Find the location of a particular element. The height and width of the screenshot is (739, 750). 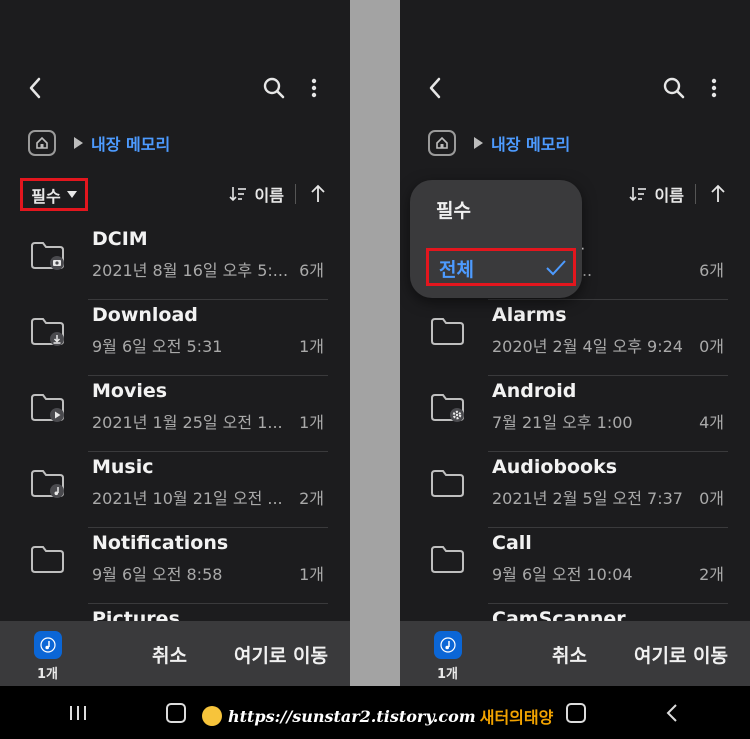

folder-name: Alarms is located at coordinates (529, 315).